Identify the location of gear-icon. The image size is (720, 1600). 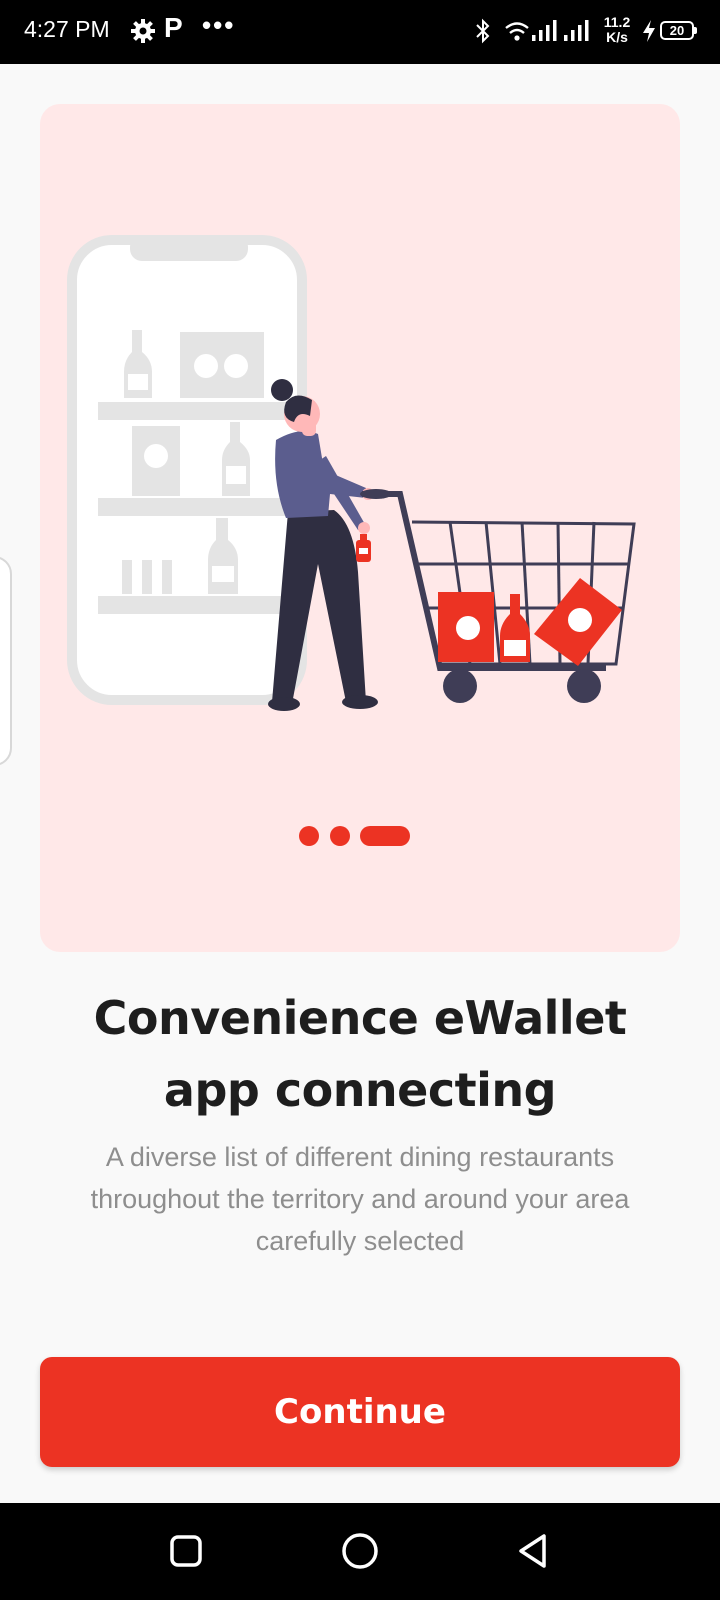
(143, 31).